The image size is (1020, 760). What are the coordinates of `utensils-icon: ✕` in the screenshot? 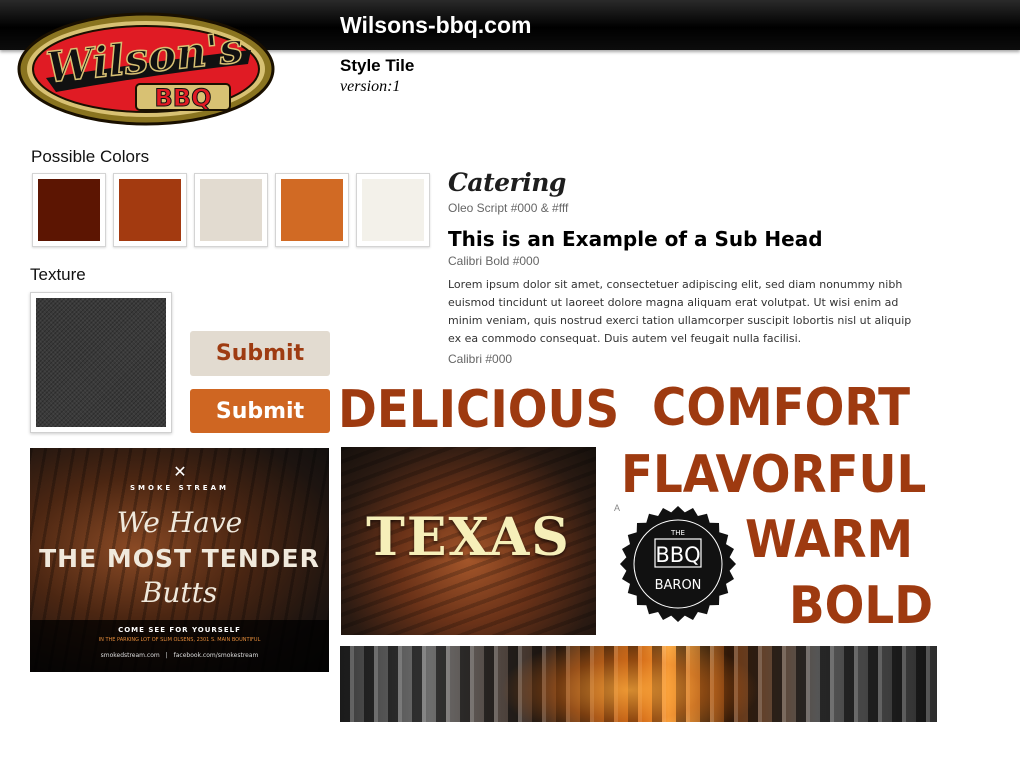 It's located at (180, 471).